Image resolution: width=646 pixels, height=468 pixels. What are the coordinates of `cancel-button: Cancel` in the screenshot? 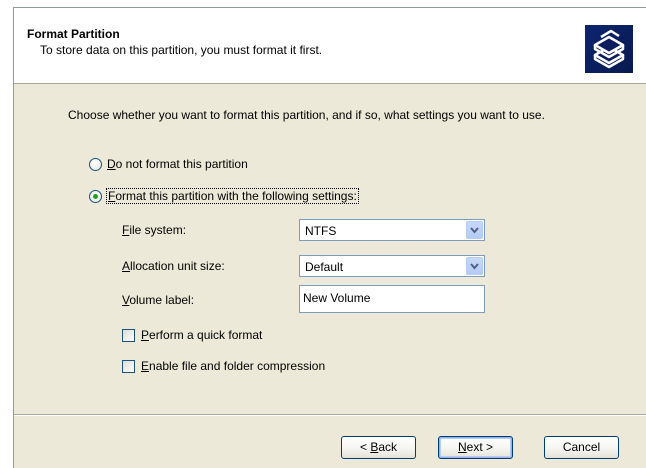 It's located at (581, 447).